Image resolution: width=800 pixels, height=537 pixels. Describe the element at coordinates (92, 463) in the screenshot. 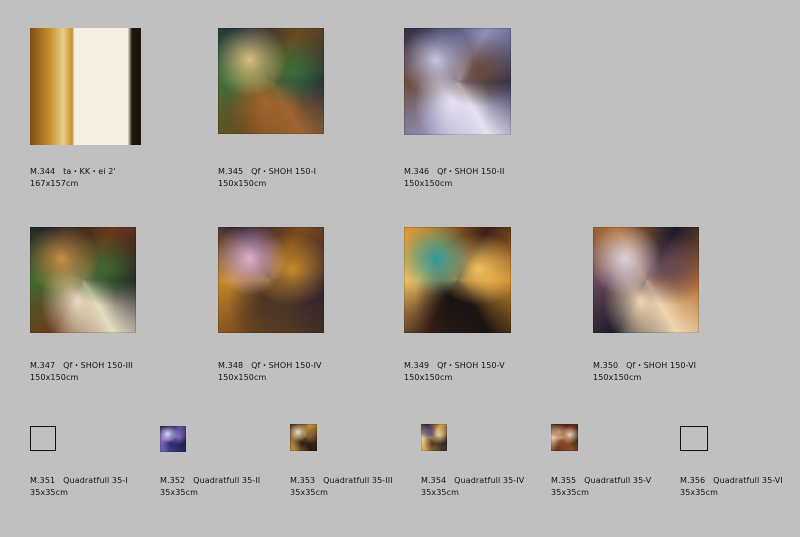

I see `artwork-item: M.351 Quadratfull 35-I 35x35cm` at that location.